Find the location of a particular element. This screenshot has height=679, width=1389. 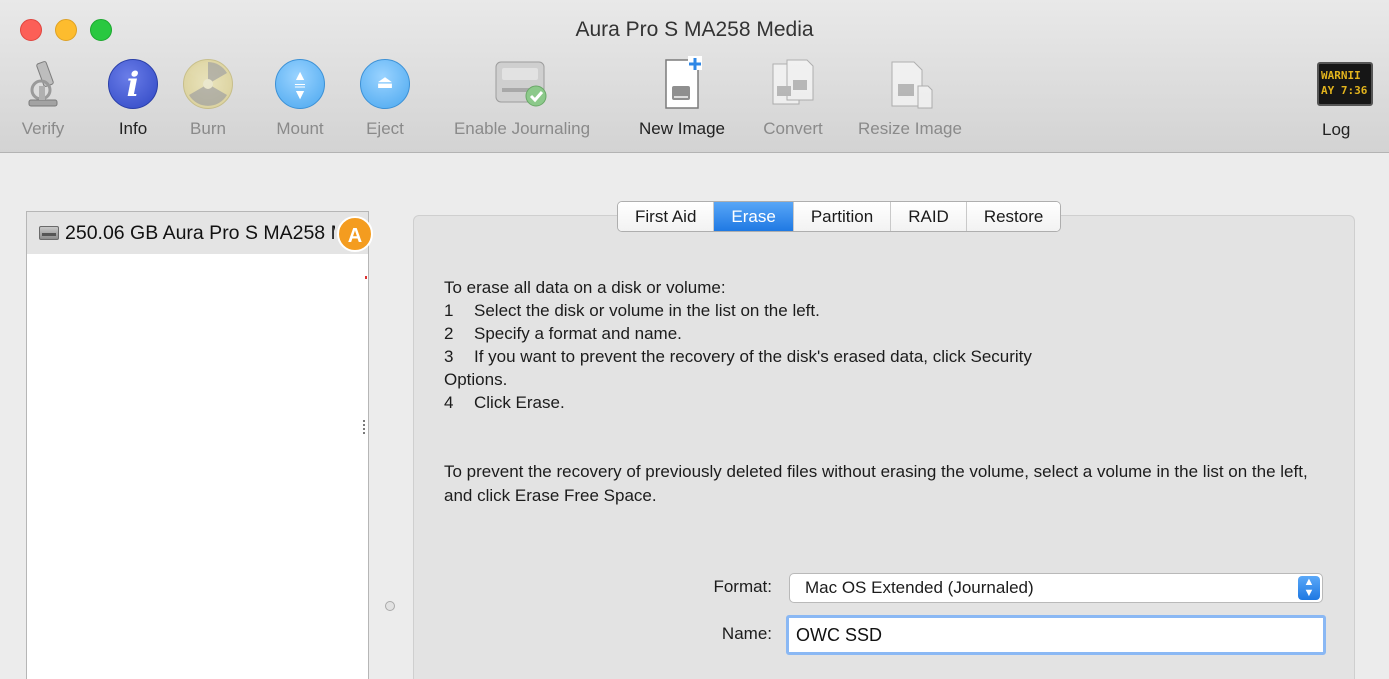

new-image-button: New Image is located at coordinates (682, 101).